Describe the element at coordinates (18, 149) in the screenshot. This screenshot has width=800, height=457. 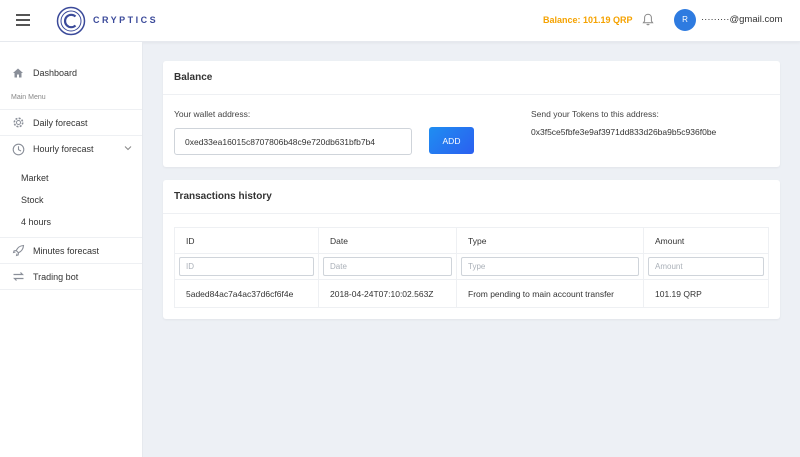
I see `clock-icon` at that location.